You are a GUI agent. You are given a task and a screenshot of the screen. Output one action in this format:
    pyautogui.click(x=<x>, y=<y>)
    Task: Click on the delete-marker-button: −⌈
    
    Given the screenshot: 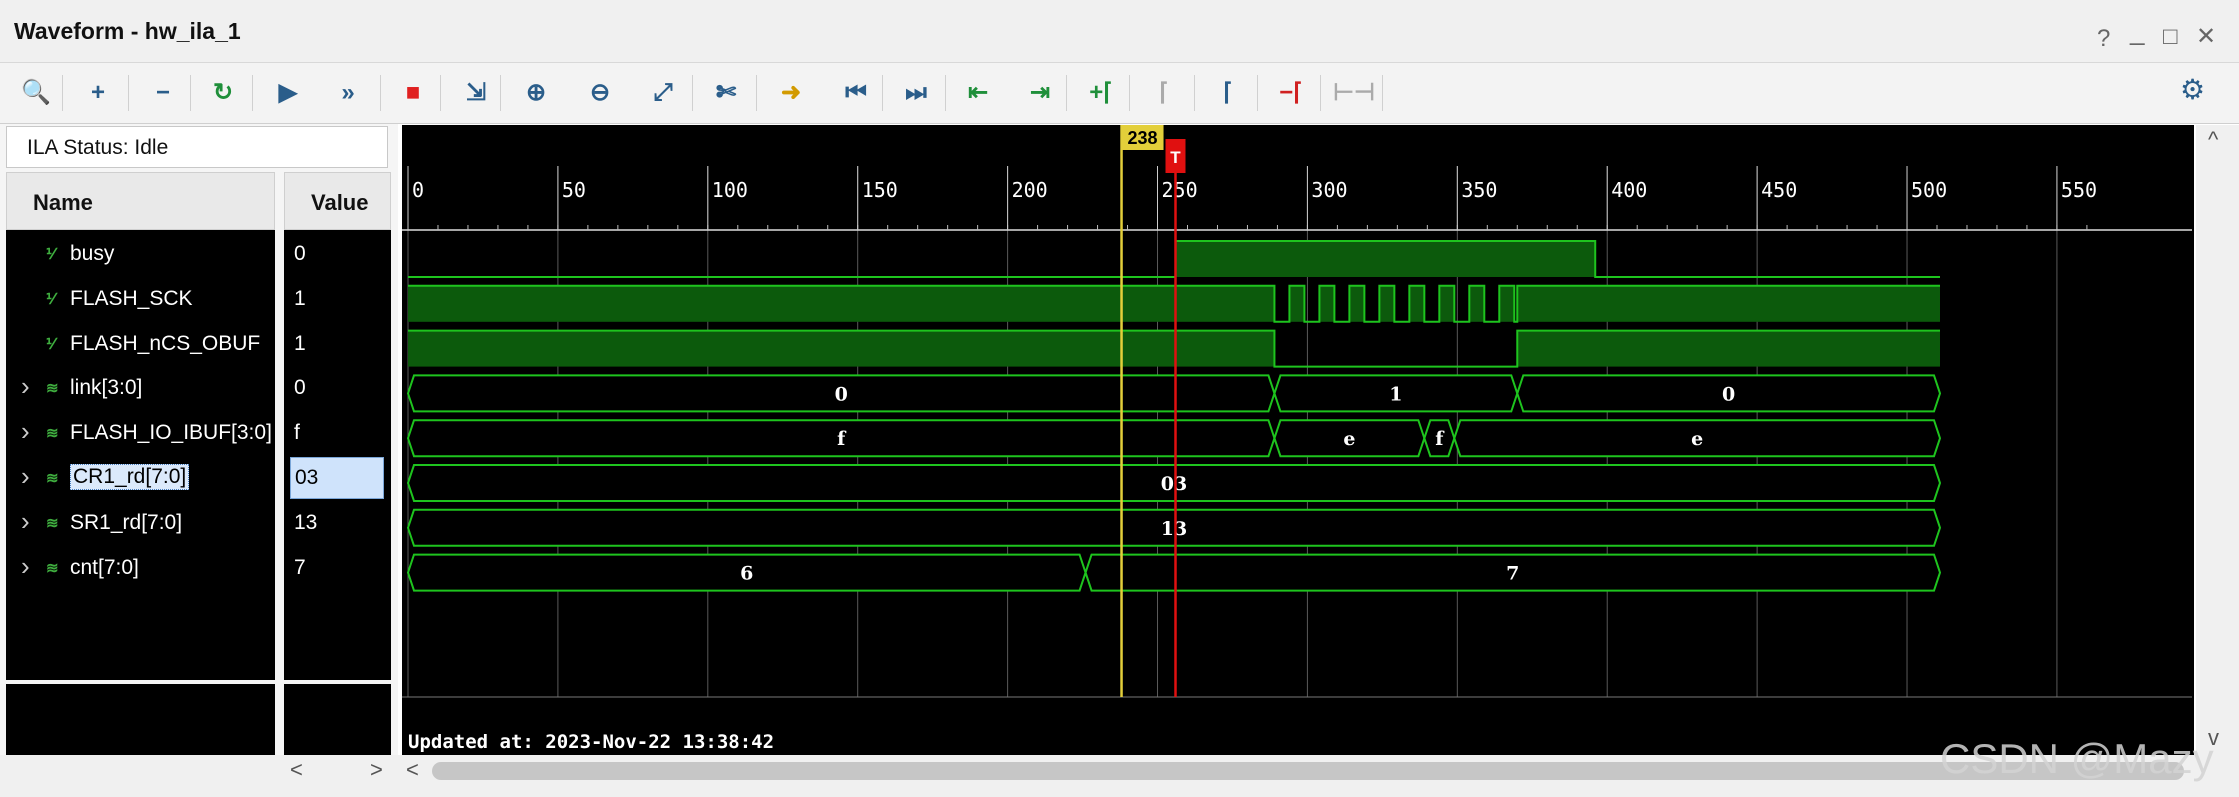 What is the action you would take?
    pyautogui.click(x=1291, y=93)
    